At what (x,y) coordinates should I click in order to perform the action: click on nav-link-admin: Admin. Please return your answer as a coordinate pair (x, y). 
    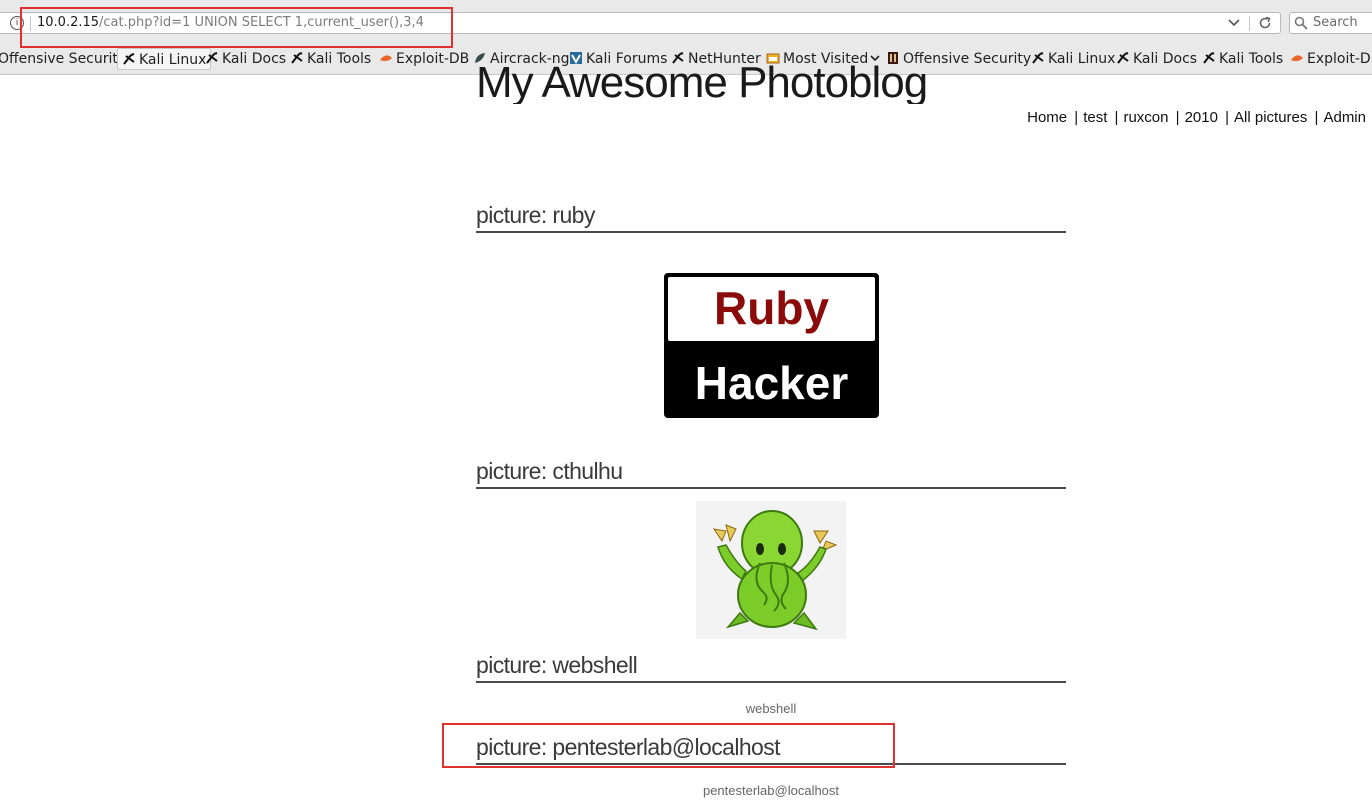
    Looking at the image, I should click on (1344, 117).